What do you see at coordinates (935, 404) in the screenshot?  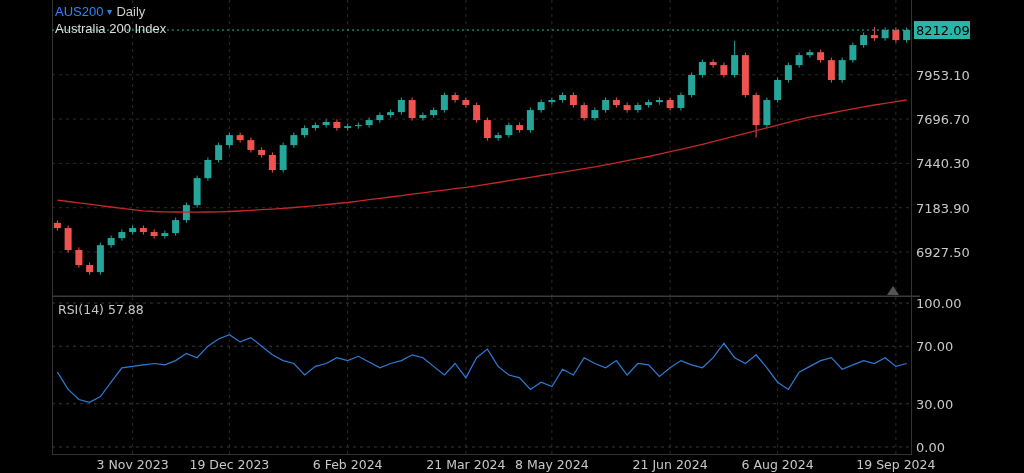 I see `rsi-axis-label: 30.00` at bounding box center [935, 404].